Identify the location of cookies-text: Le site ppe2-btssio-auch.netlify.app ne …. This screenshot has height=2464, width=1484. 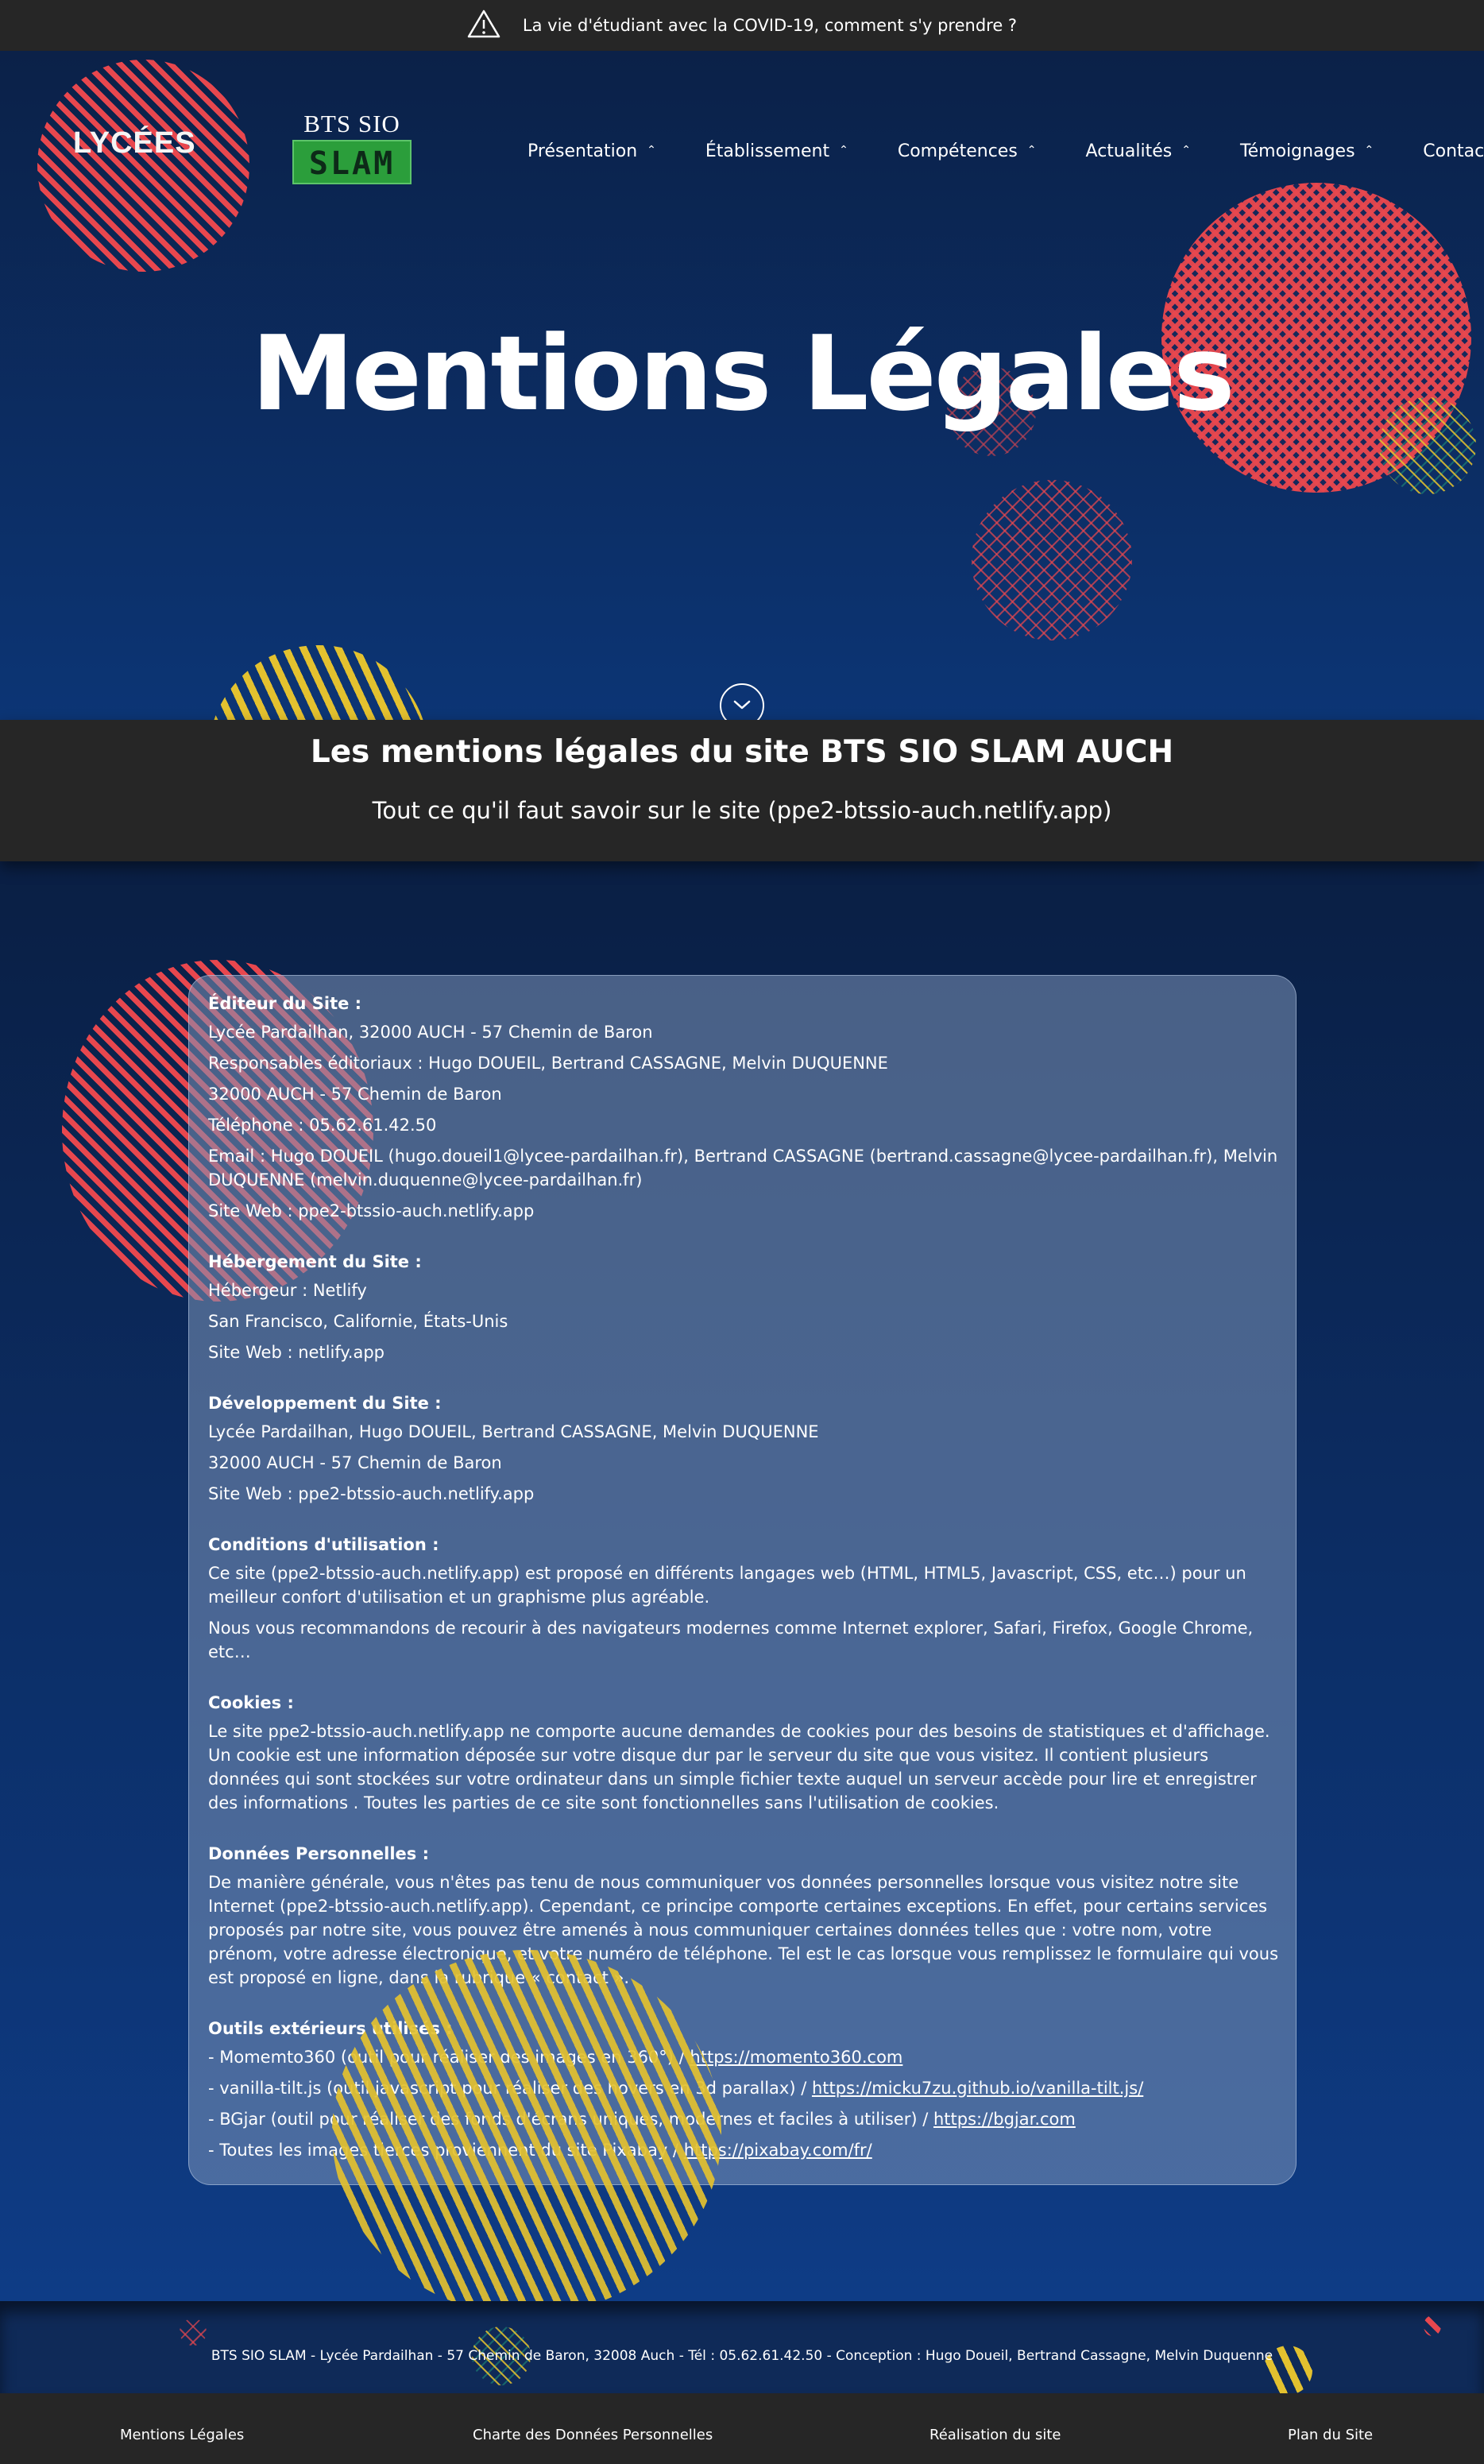
(739, 1767).